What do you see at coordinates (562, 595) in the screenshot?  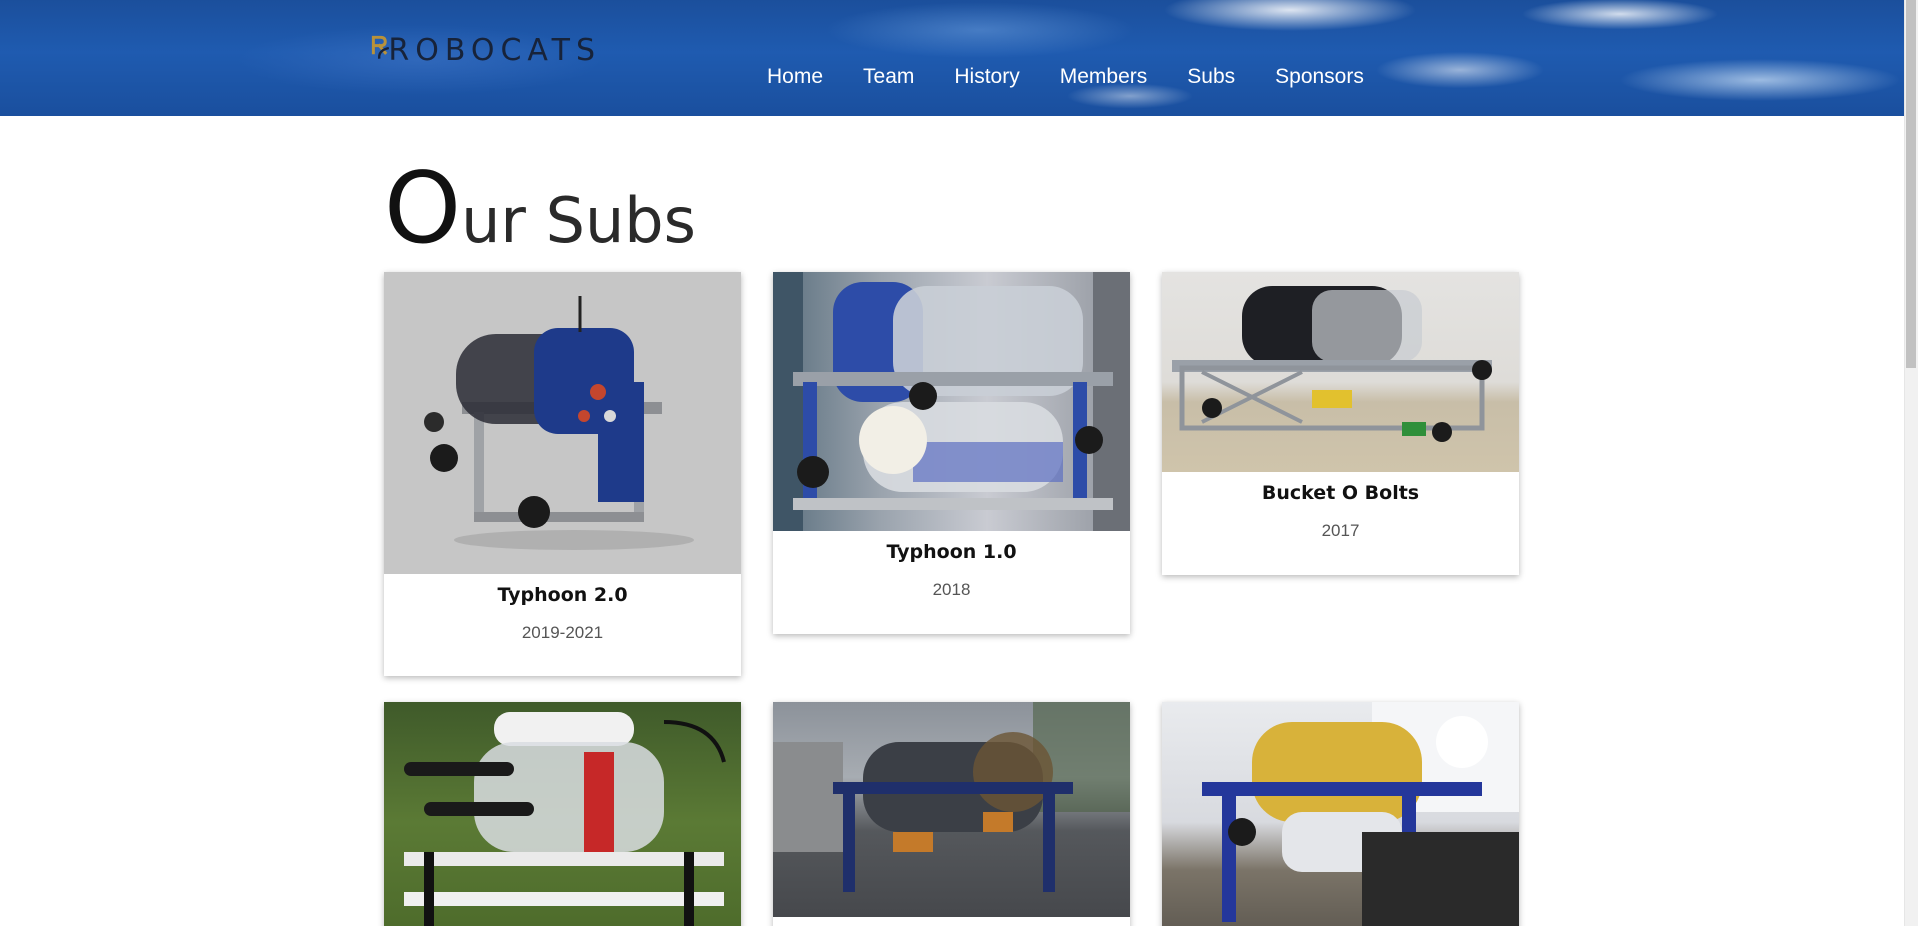 I see `sub-name: Typhoon 2.0` at bounding box center [562, 595].